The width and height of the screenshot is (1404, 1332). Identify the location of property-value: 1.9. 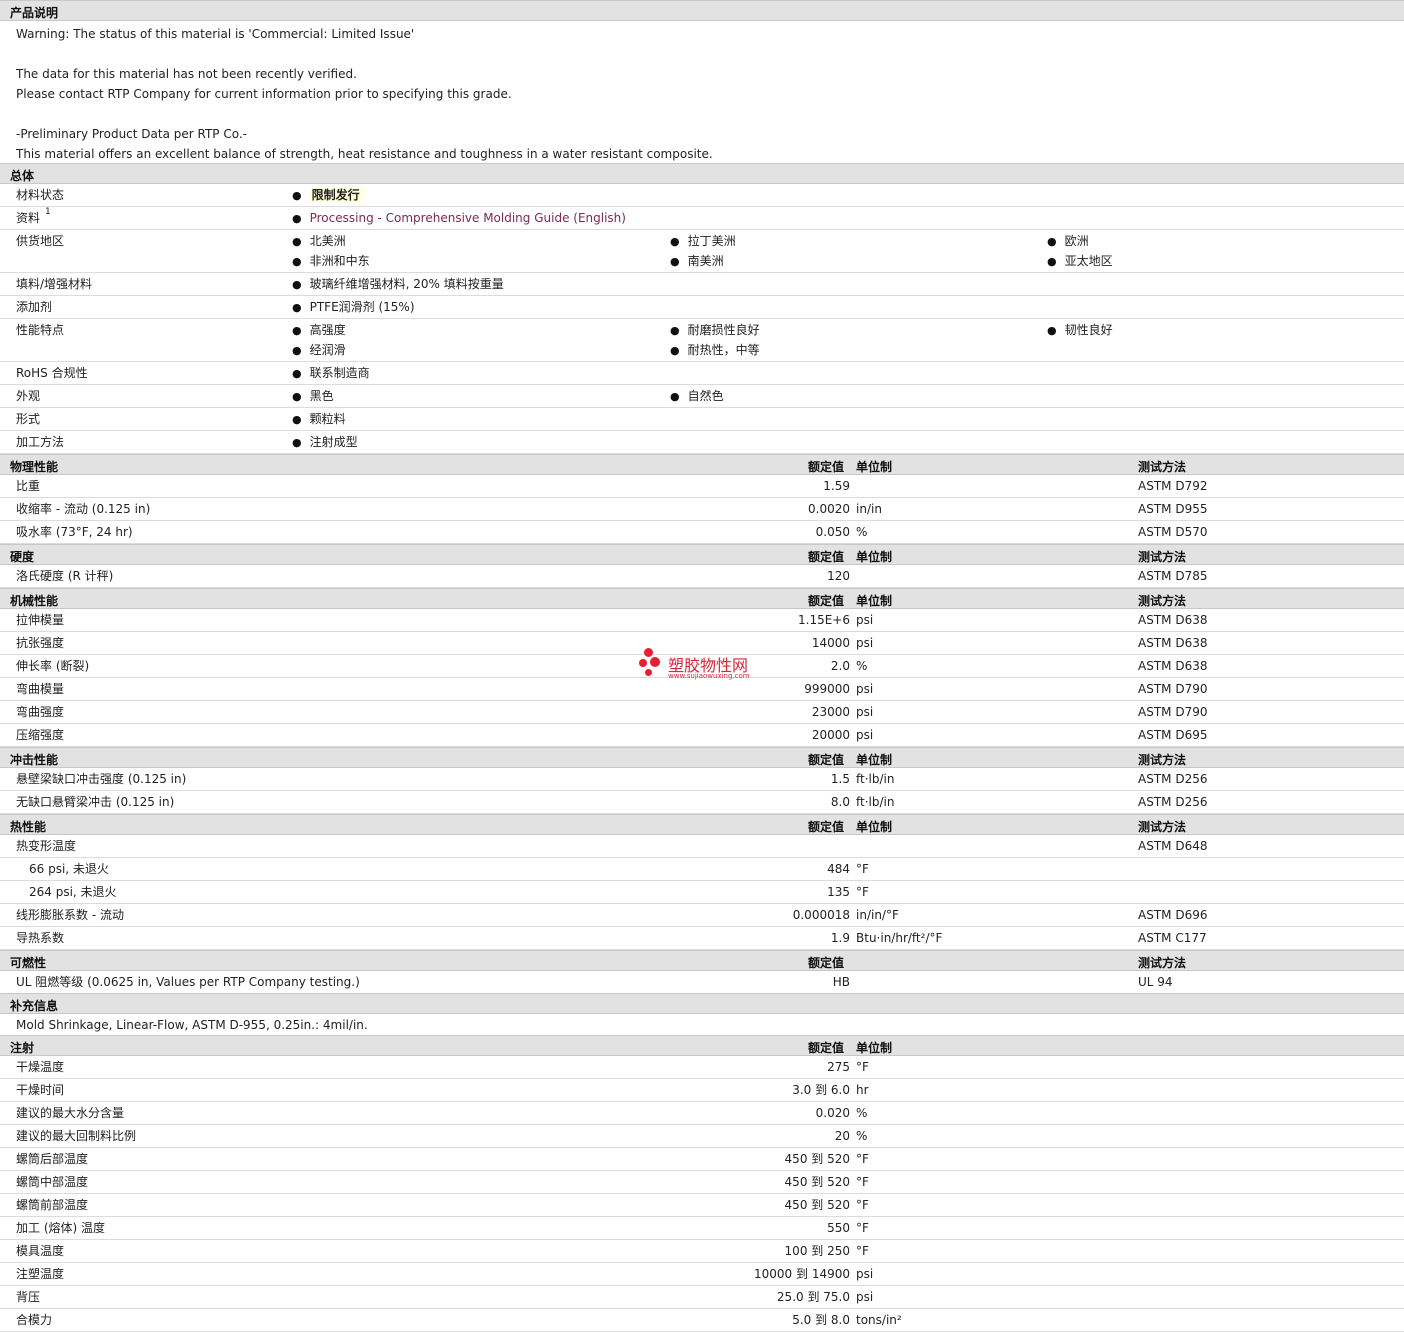
(840, 938).